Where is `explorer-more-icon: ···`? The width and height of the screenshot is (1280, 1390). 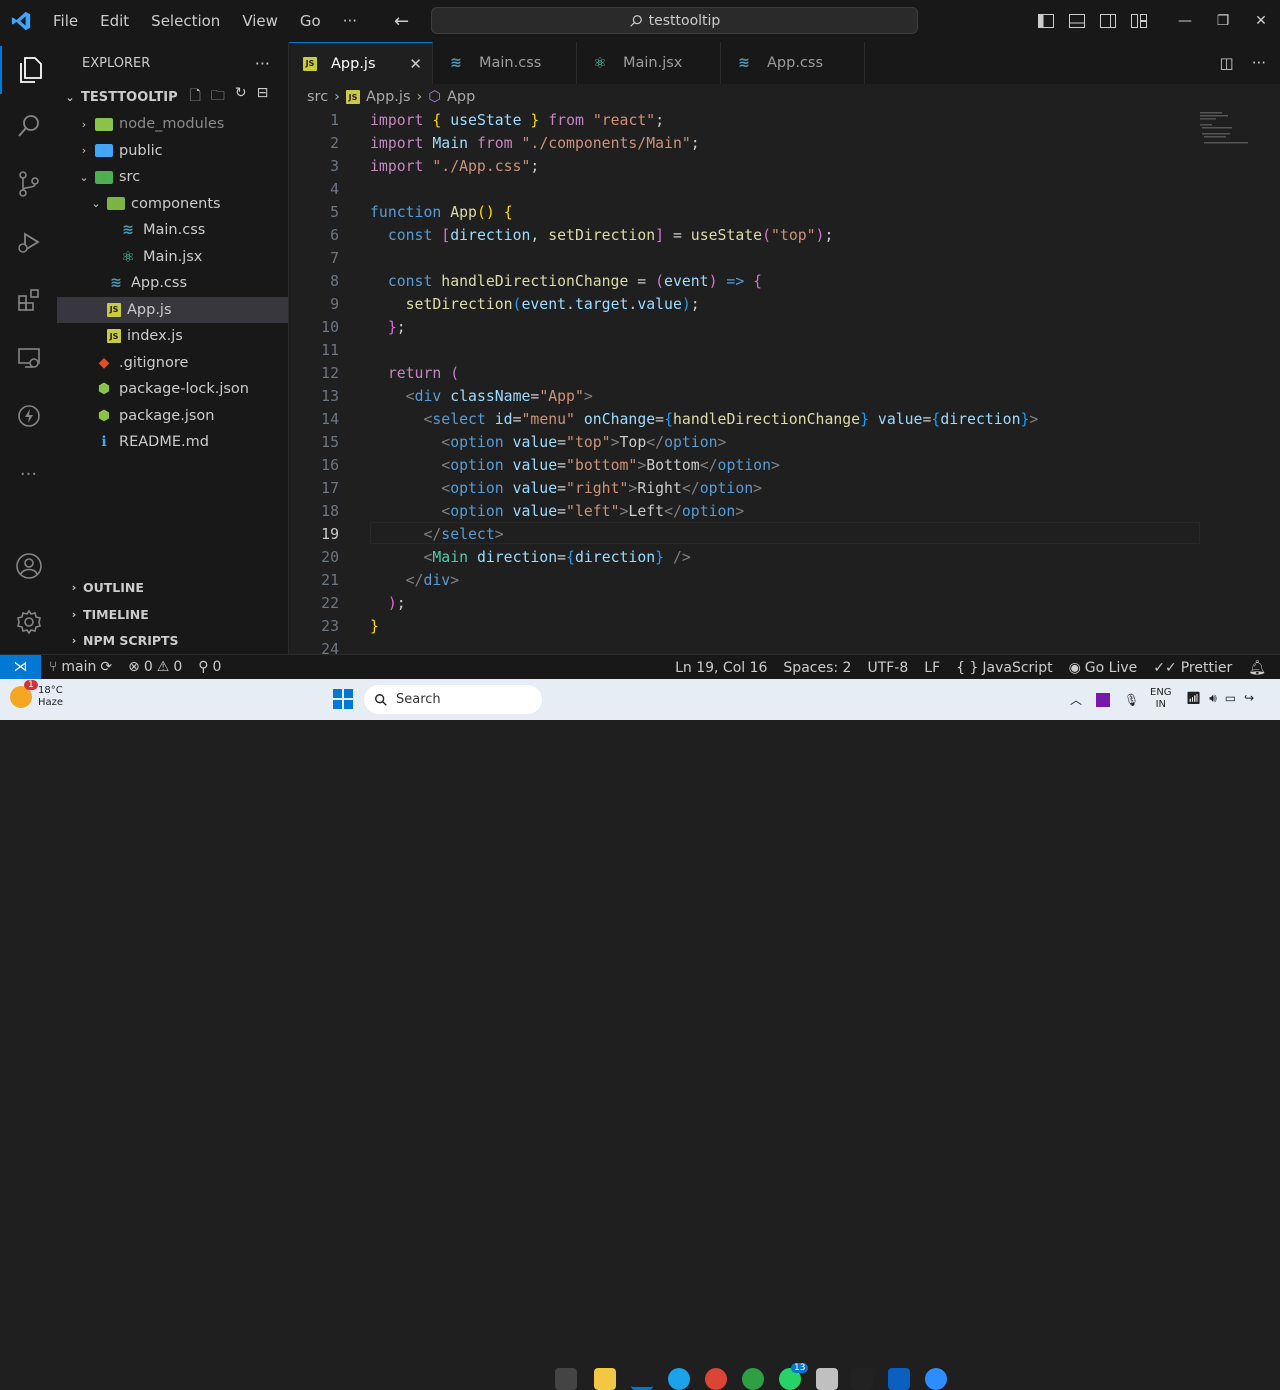
explorer-more-icon: ··· is located at coordinates (262, 63).